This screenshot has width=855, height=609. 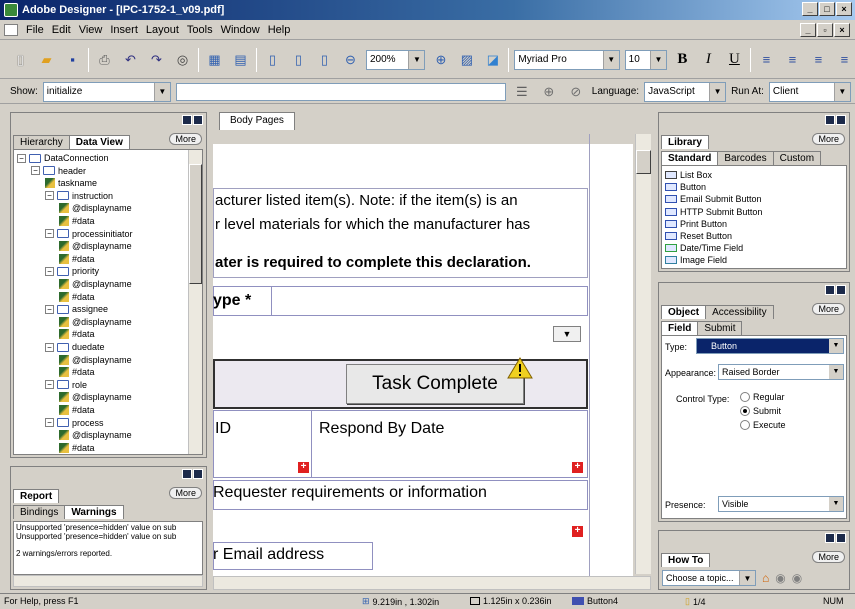 What do you see at coordinates (763, 397) in the screenshot?
I see `radio-regular: Regular` at bounding box center [763, 397].